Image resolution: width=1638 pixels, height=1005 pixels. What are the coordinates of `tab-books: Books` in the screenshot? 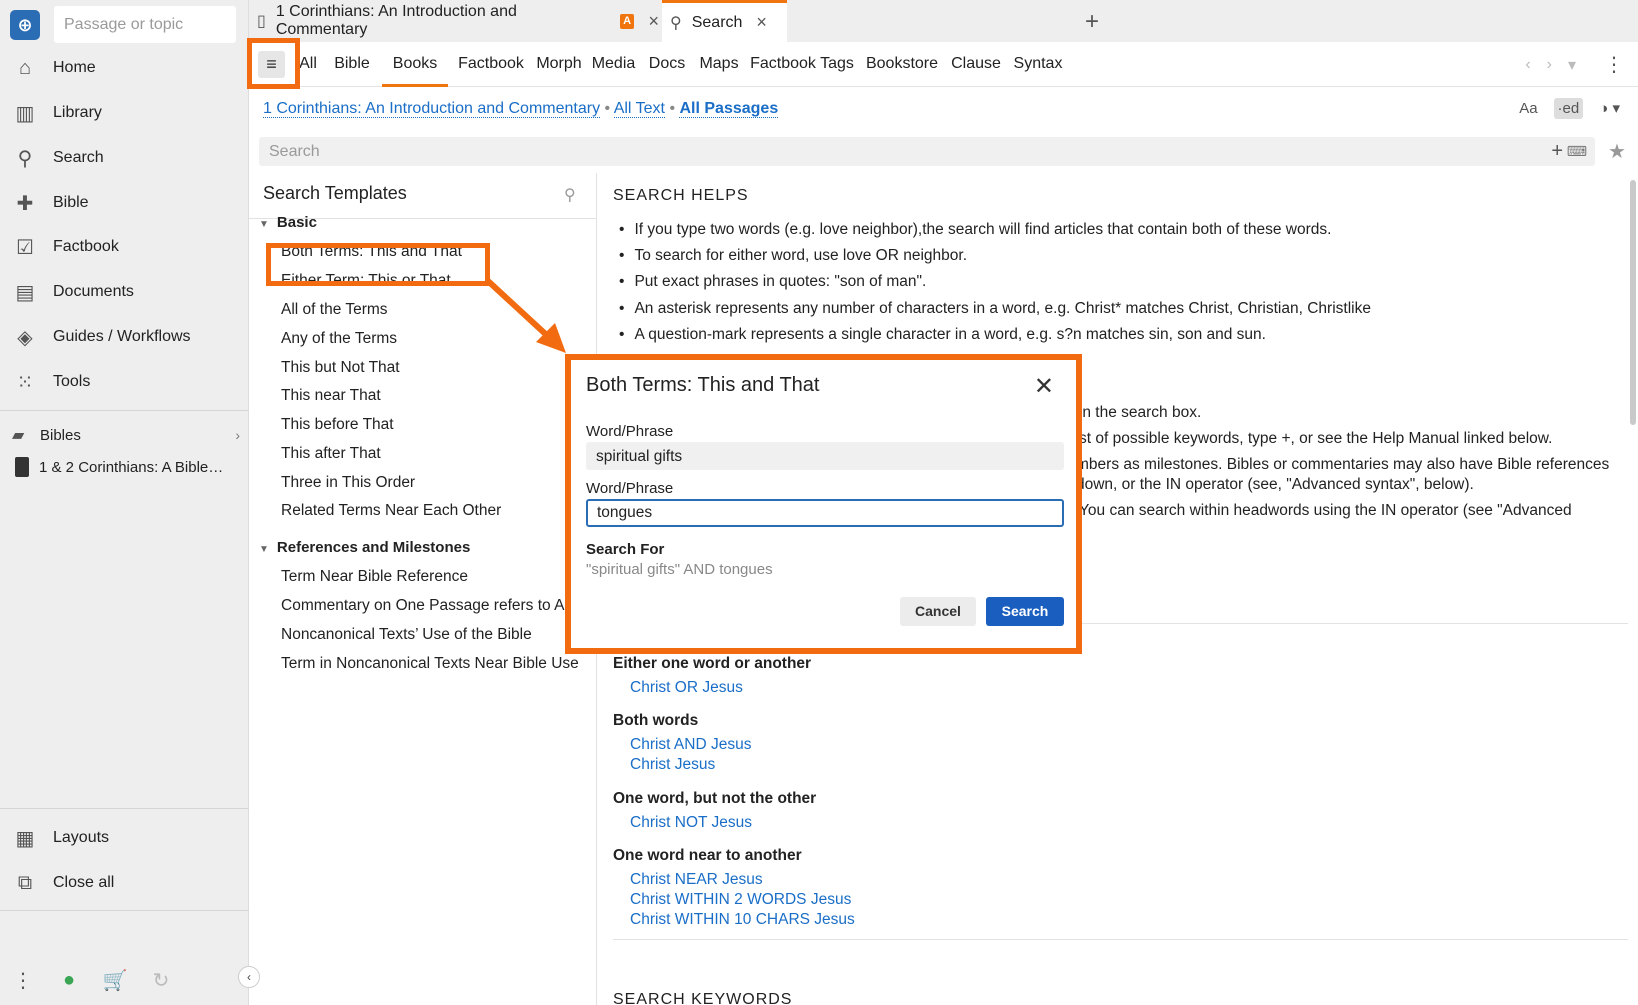 It's located at (415, 64).